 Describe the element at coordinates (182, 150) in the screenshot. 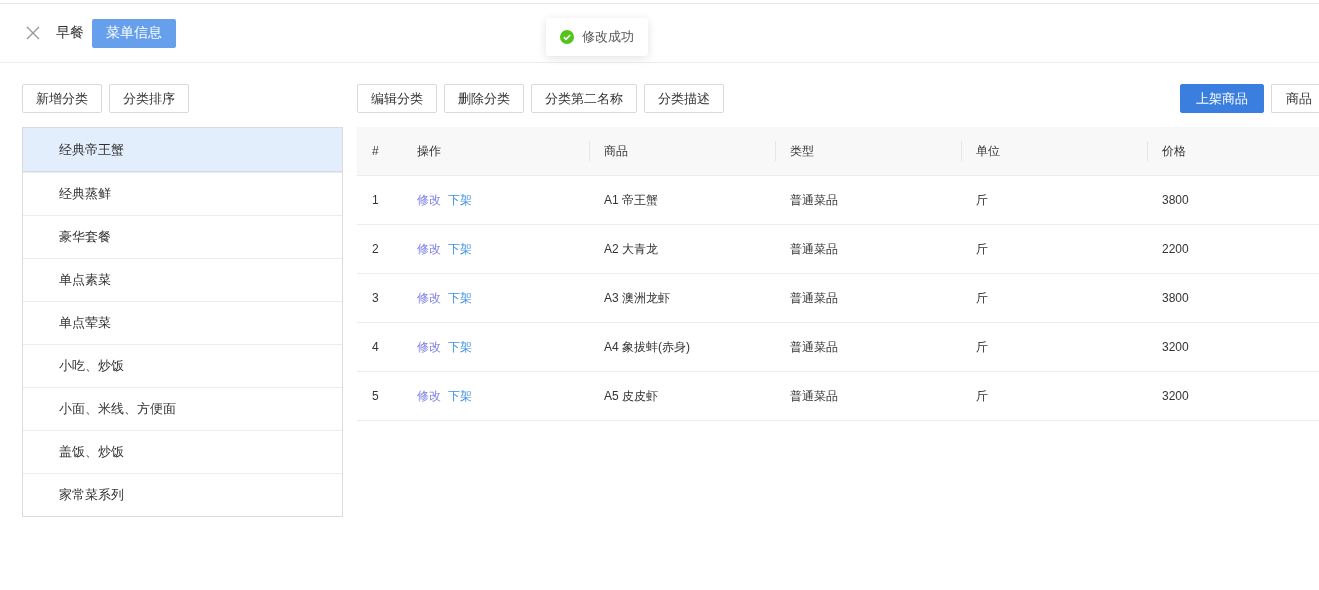

I see `category-item: 经典帝王蟹` at that location.